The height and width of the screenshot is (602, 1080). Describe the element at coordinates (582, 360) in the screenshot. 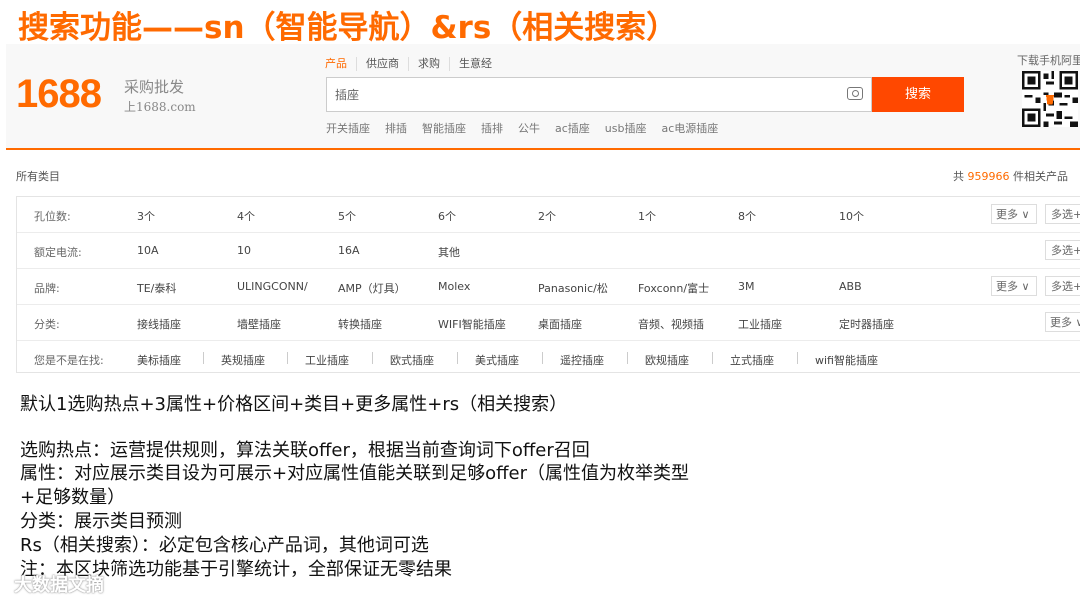

I see `related-search-item: 遥控插座` at that location.